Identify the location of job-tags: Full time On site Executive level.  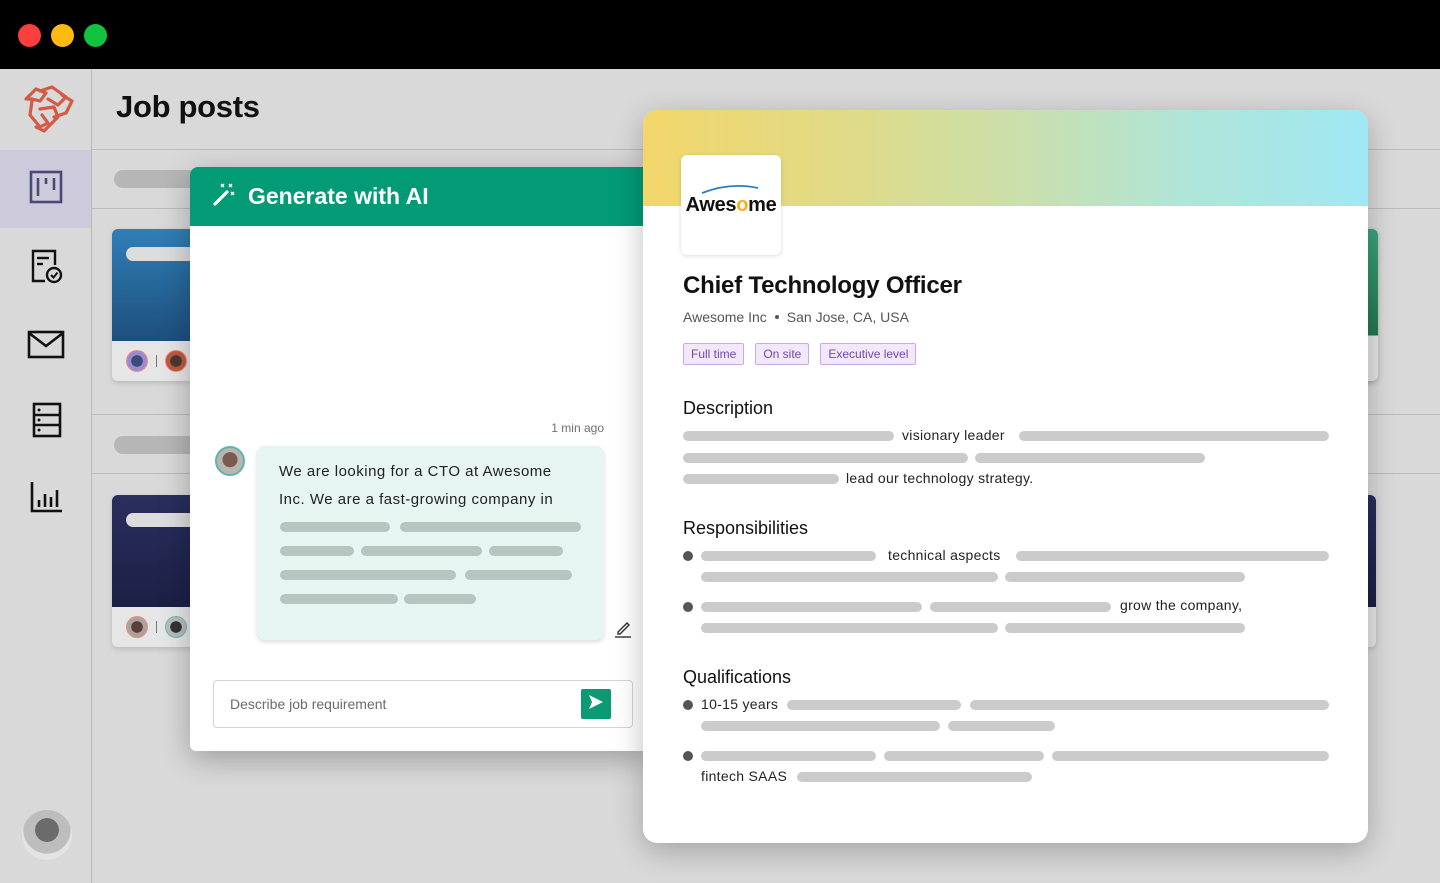
(800, 354).